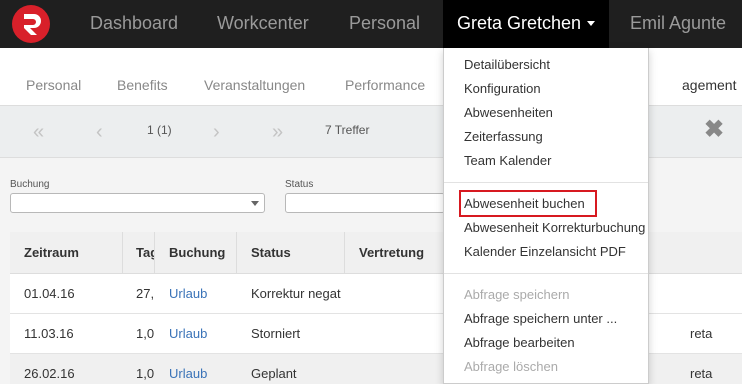  Describe the element at coordinates (347, 130) in the screenshot. I see `result-count: 7 Treffer` at that location.